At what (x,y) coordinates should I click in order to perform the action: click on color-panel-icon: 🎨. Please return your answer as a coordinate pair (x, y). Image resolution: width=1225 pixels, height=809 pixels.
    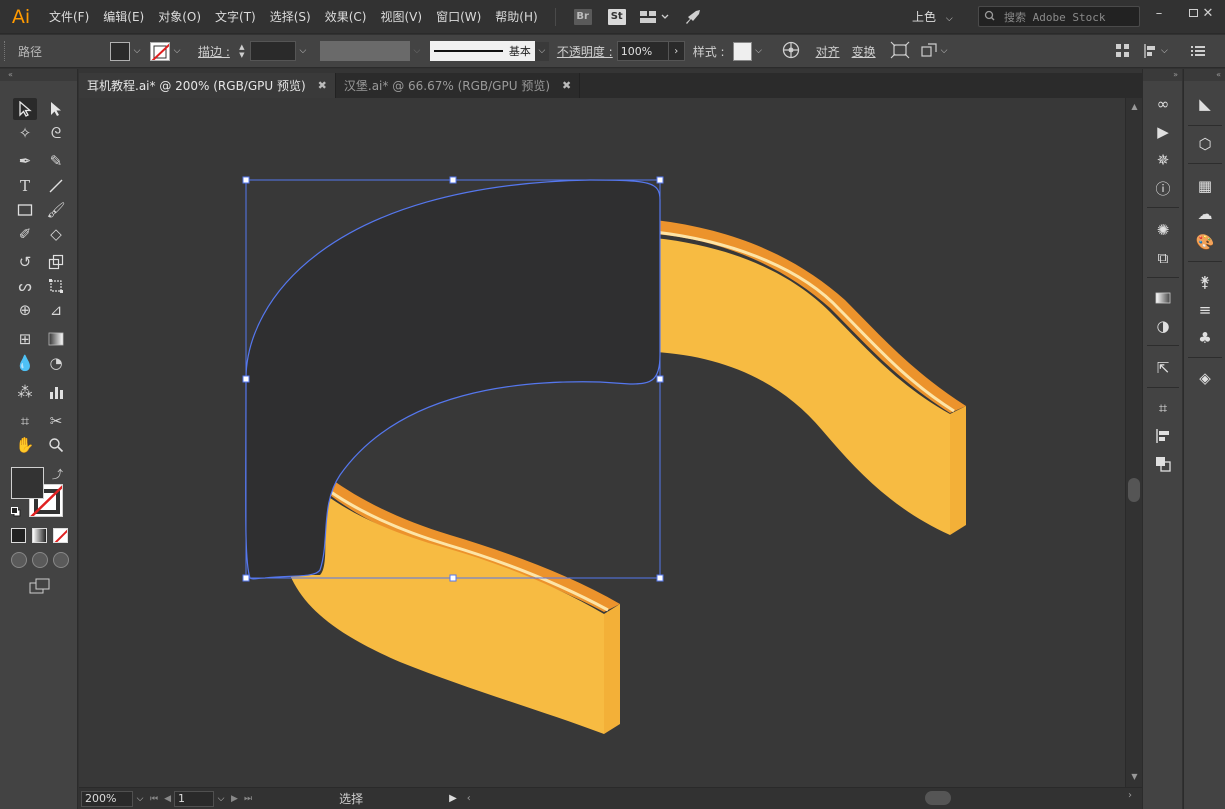
    Looking at the image, I should click on (1205, 242).